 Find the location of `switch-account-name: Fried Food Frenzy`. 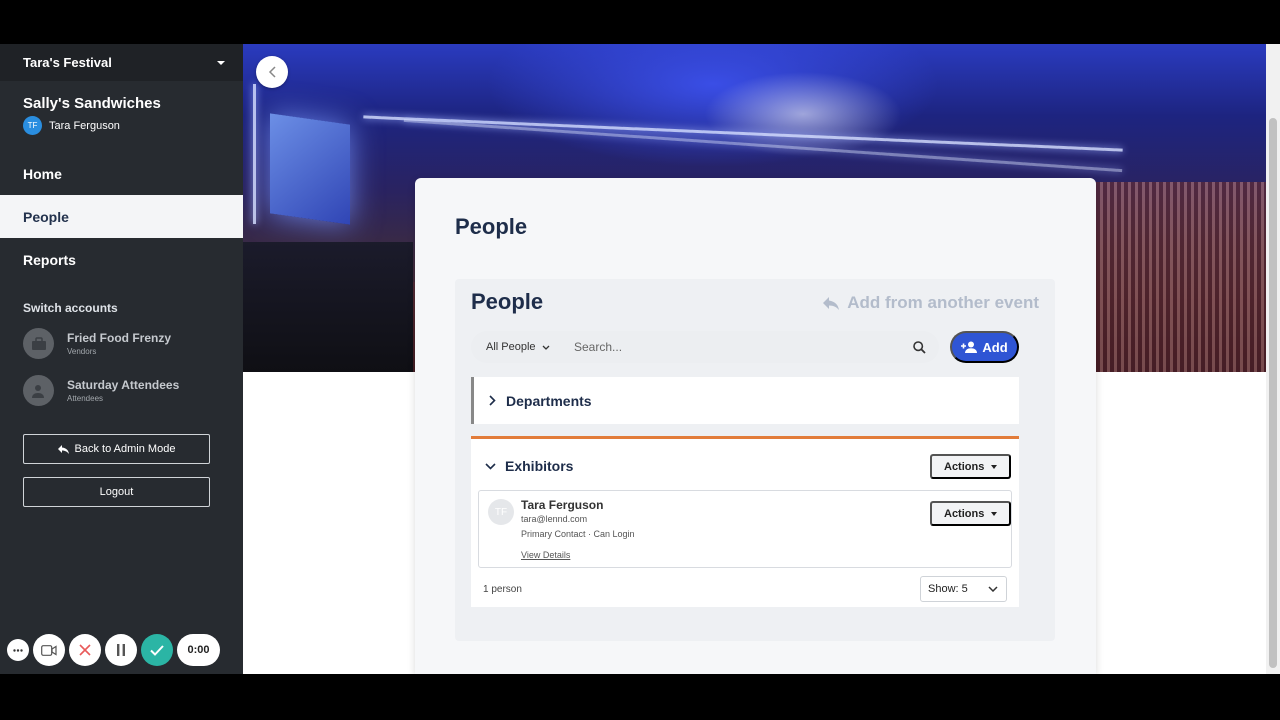

switch-account-name: Fried Food Frenzy is located at coordinates (119, 338).